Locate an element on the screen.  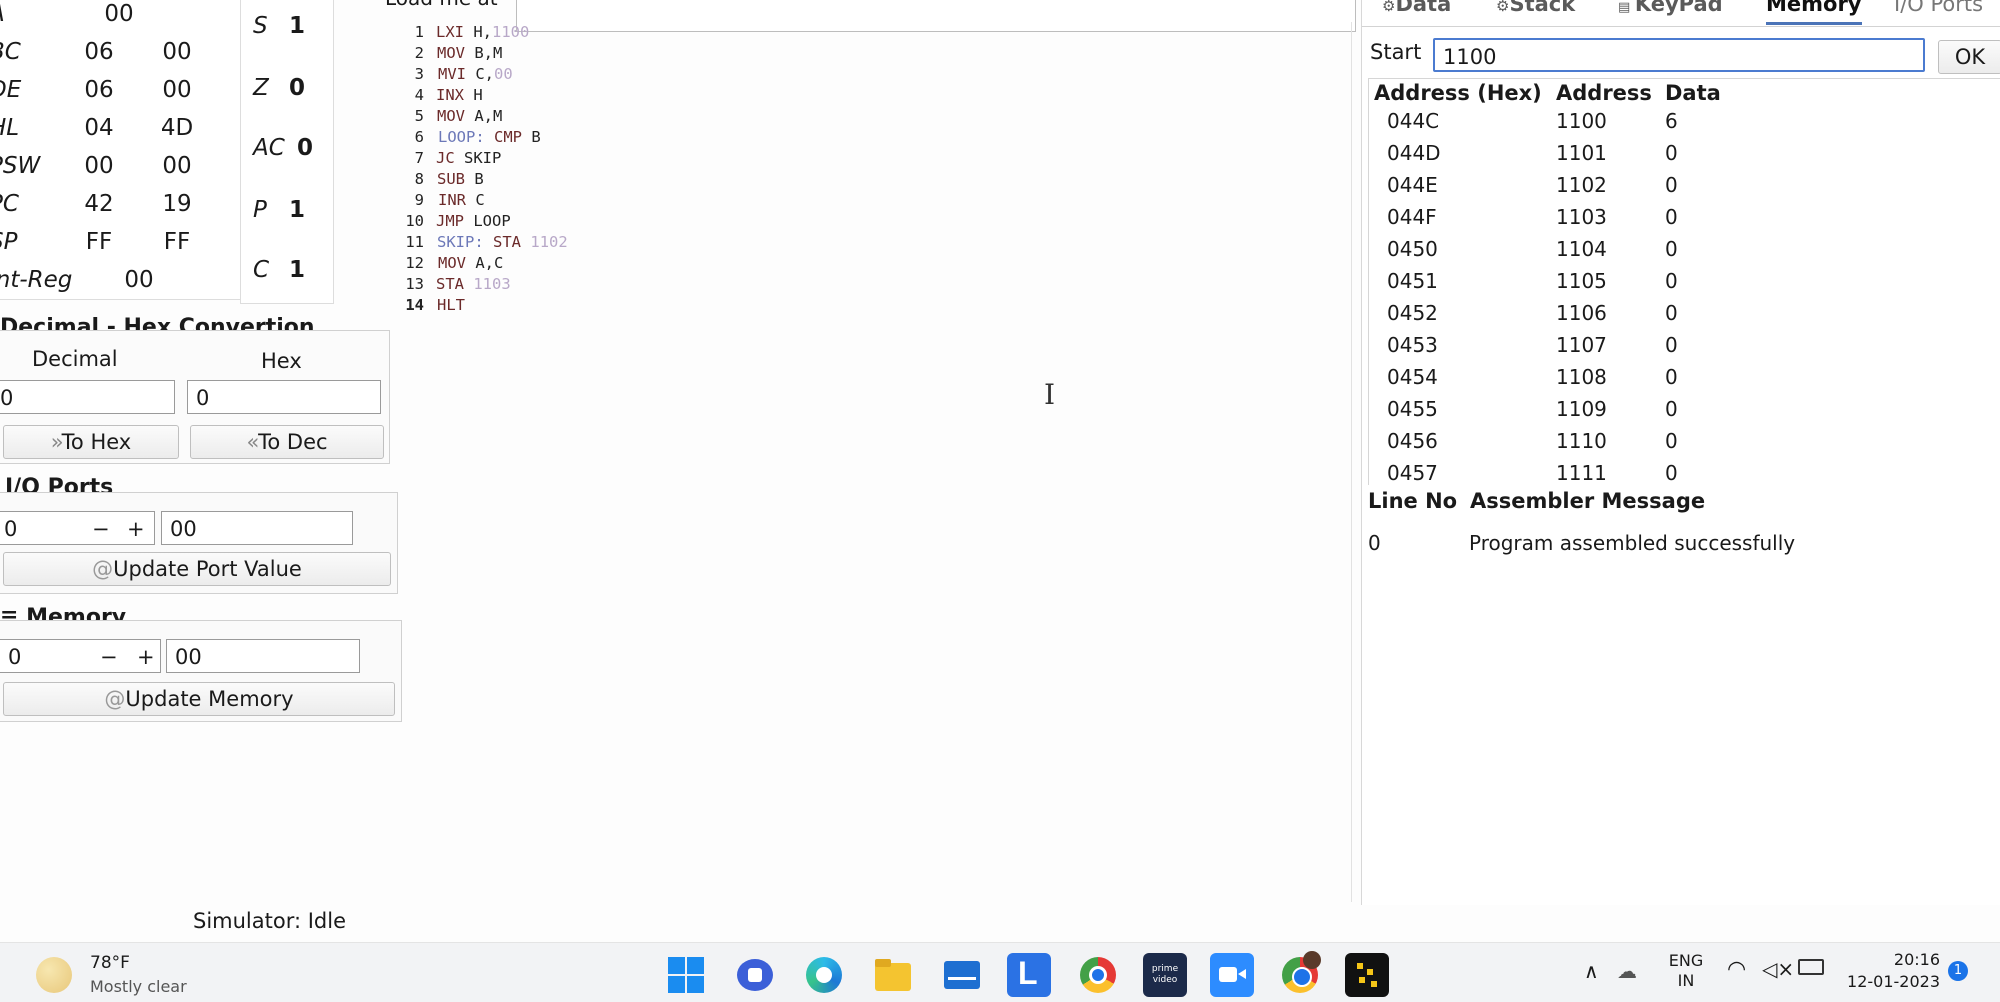
code-line: 4 INX H is located at coordinates (544, 96).